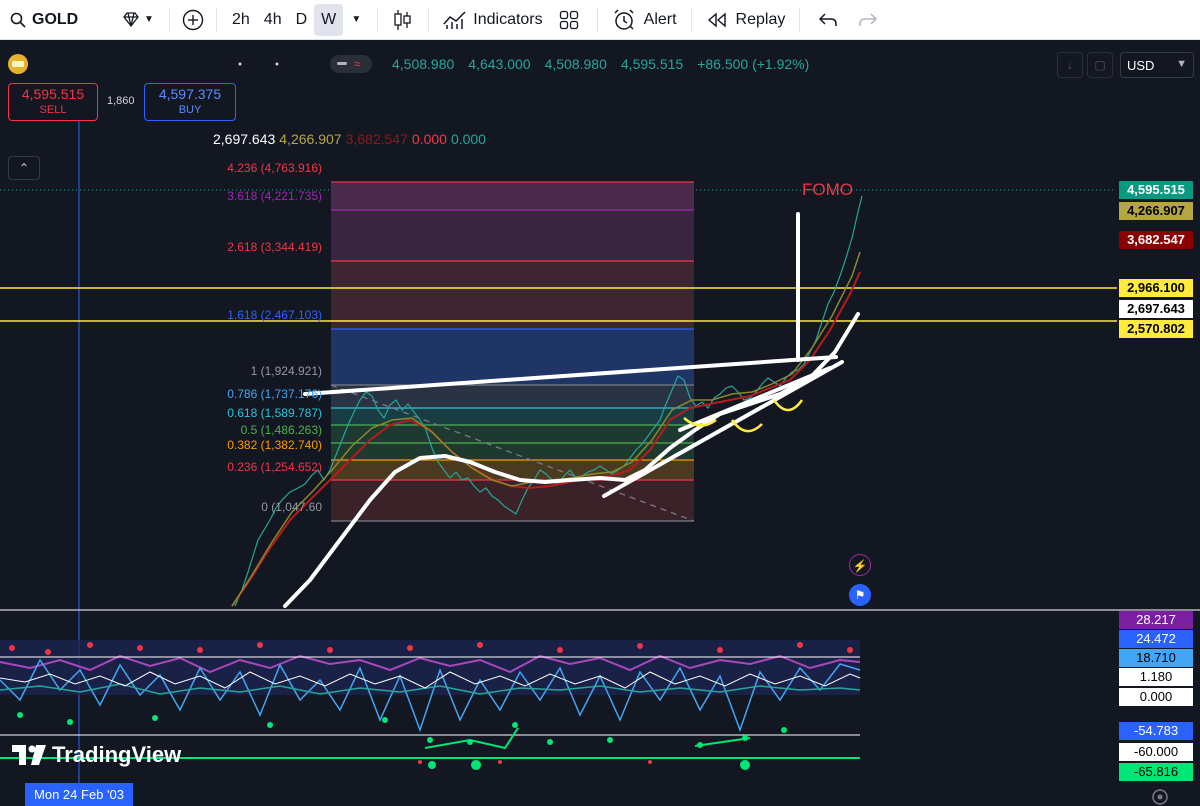 The image size is (1200, 806). I want to click on lightning-icon: ⚡, so click(860, 565).